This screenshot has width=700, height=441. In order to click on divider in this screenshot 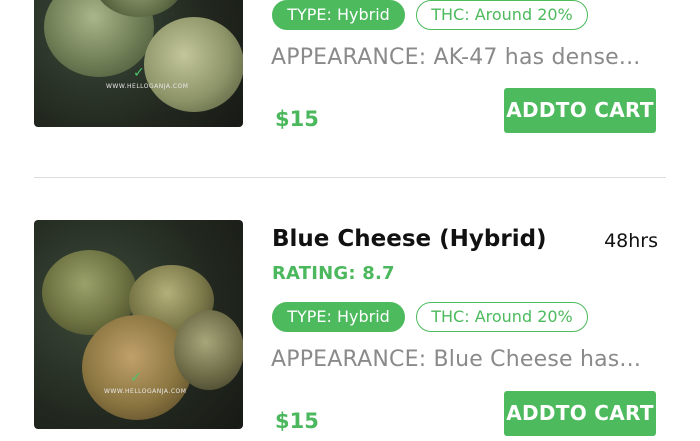, I will do `click(350, 177)`.